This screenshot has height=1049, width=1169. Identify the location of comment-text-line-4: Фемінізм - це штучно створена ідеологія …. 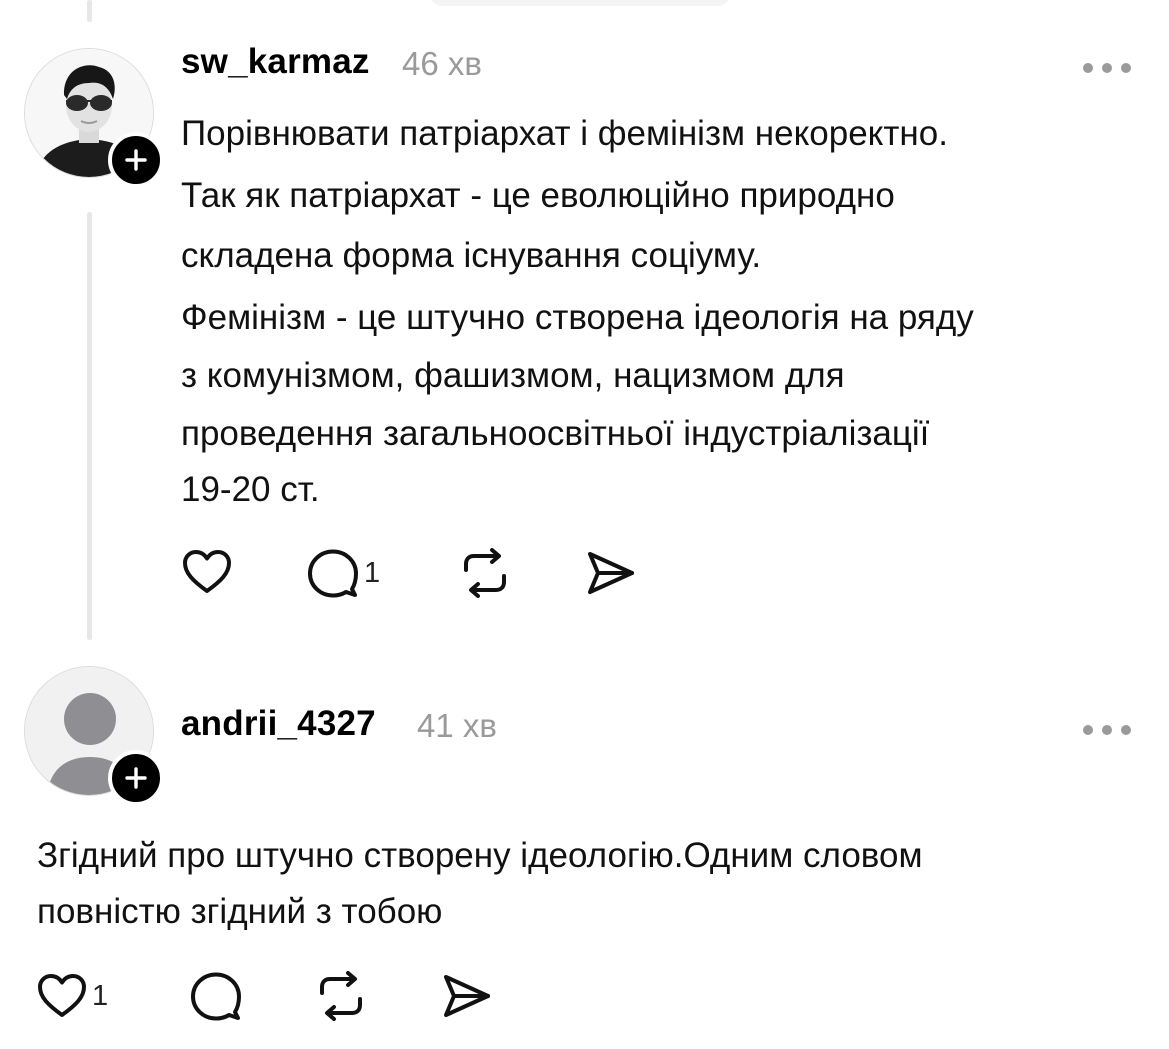
(577, 317).